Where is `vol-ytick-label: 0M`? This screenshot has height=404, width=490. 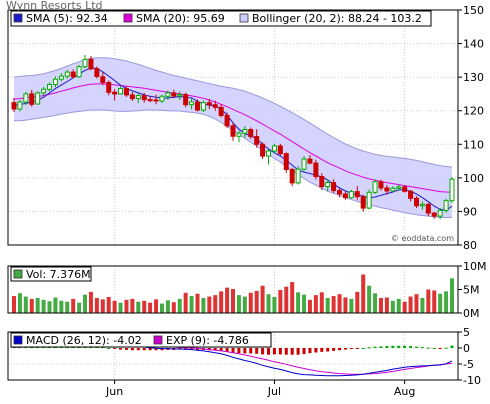 vol-ytick-label: 0M is located at coordinates (471, 313).